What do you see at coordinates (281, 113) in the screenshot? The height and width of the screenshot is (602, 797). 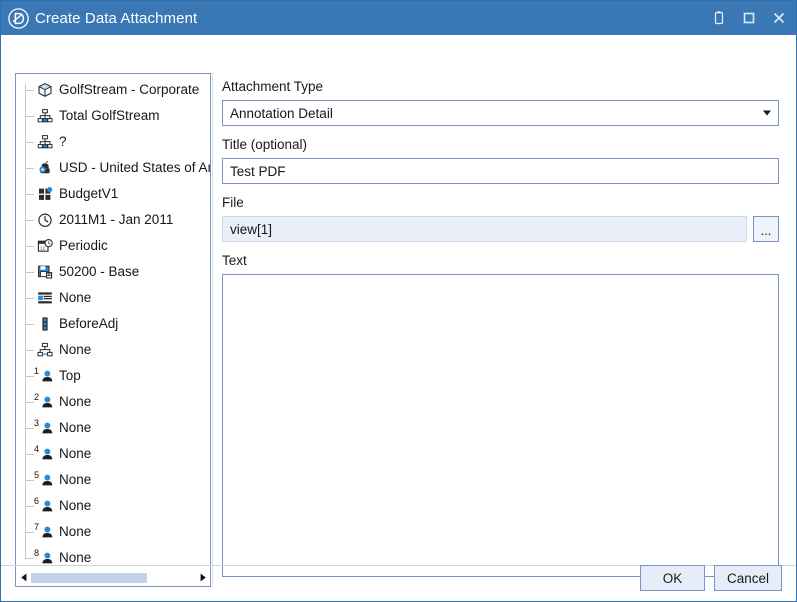 I see `attachment-type-value: Annotation Detail` at bounding box center [281, 113].